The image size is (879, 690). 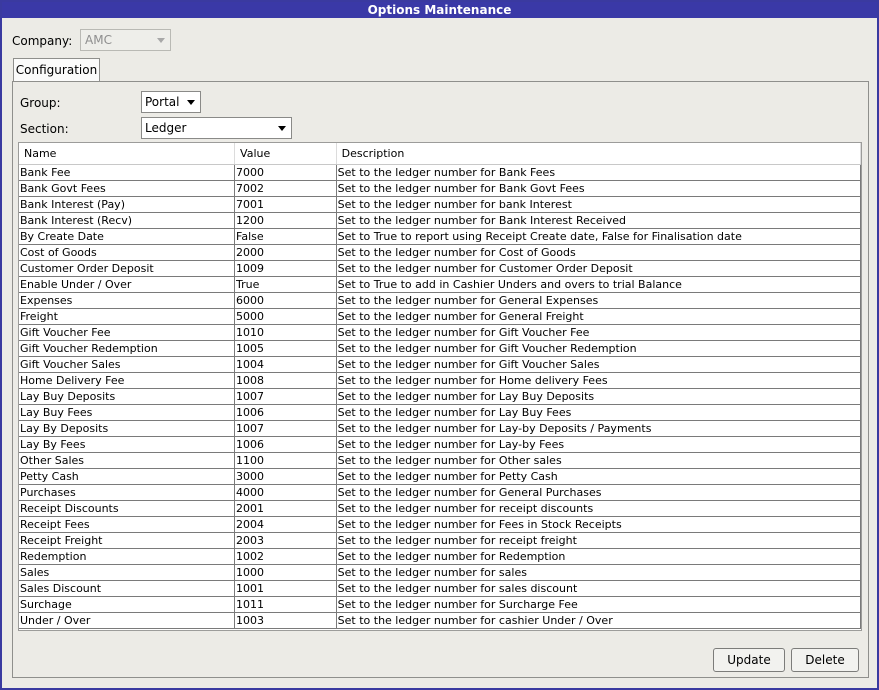 What do you see at coordinates (598, 476) in the screenshot?
I see `cell-description: Set to the ledger number for Petty Cash` at bounding box center [598, 476].